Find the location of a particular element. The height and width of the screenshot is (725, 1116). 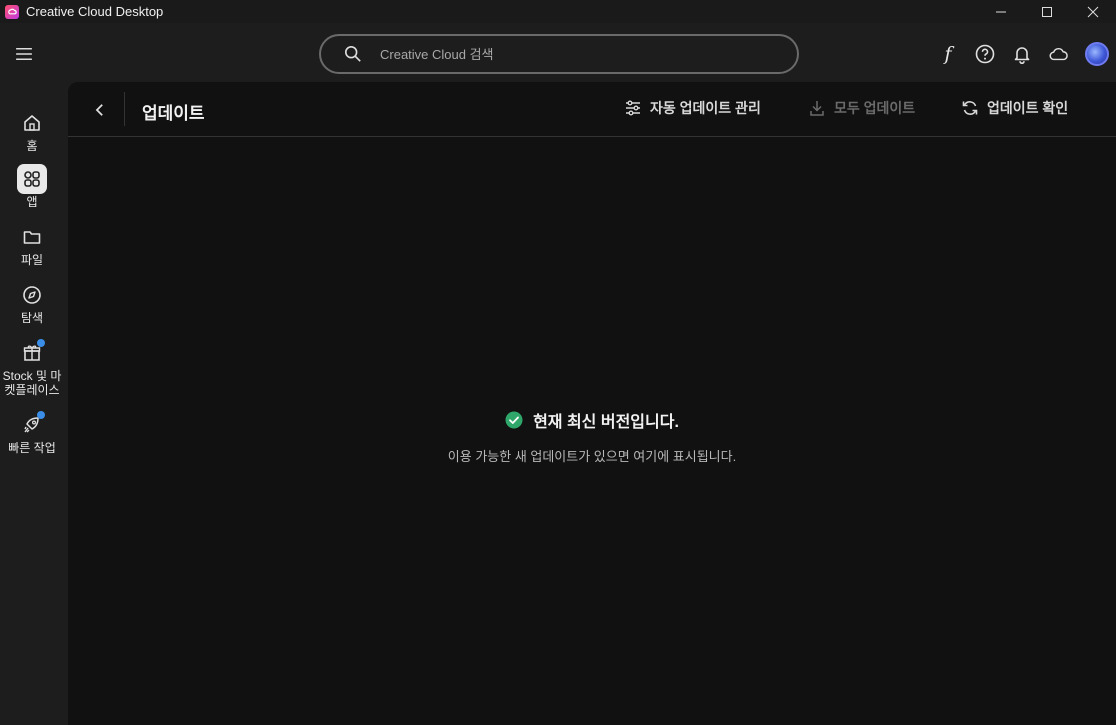

rocket-icon is located at coordinates (32, 425).